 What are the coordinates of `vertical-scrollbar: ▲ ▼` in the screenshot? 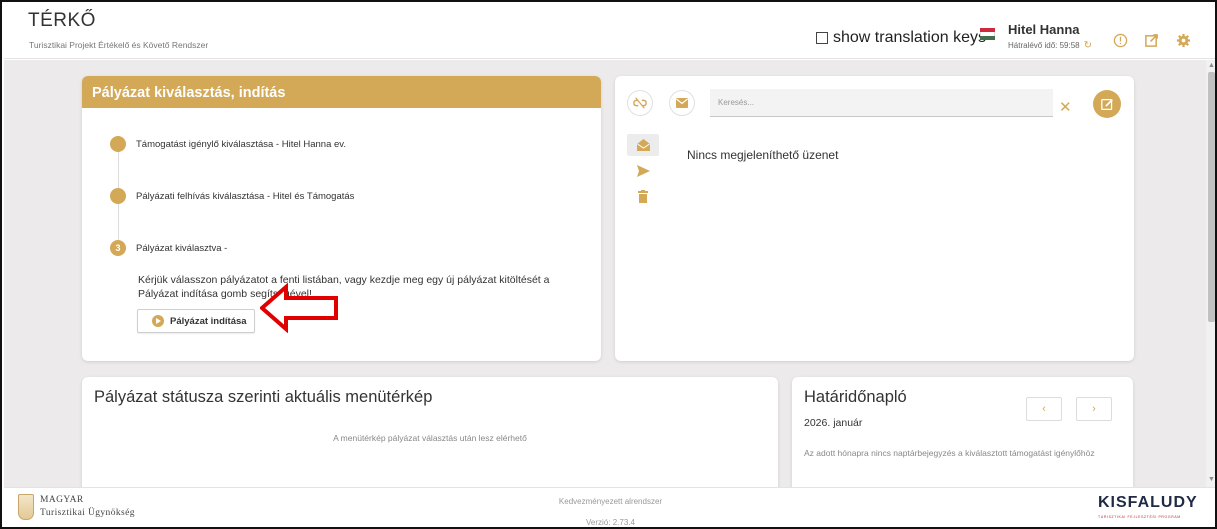 It's located at (1210, 273).